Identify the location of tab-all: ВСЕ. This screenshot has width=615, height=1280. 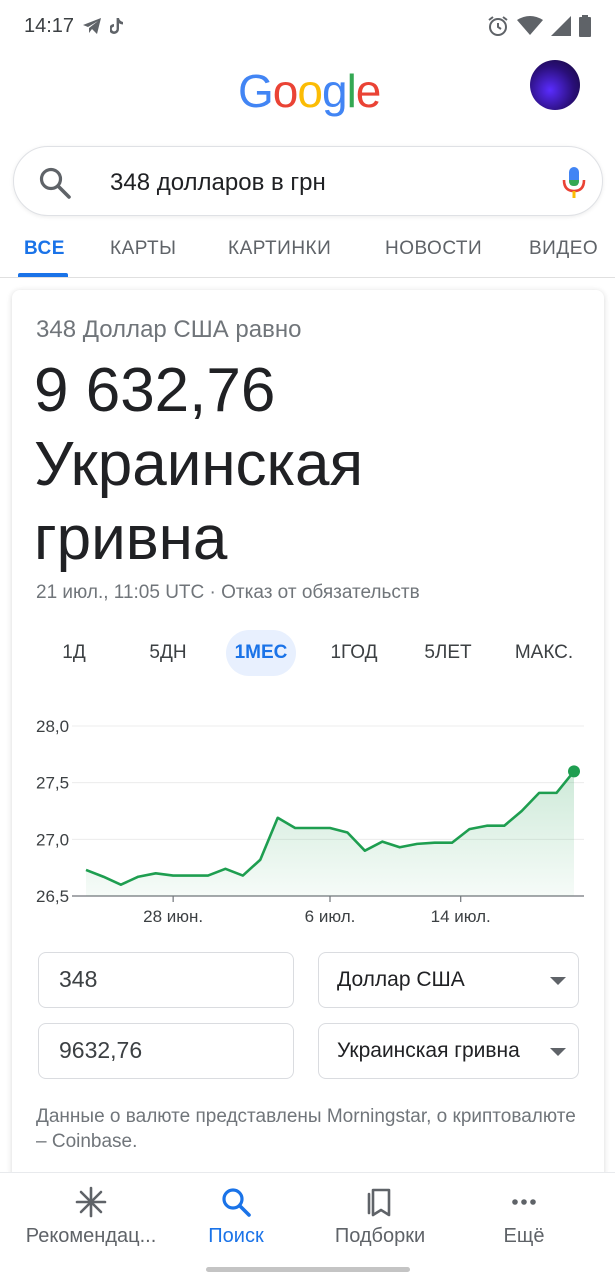
(44, 249).